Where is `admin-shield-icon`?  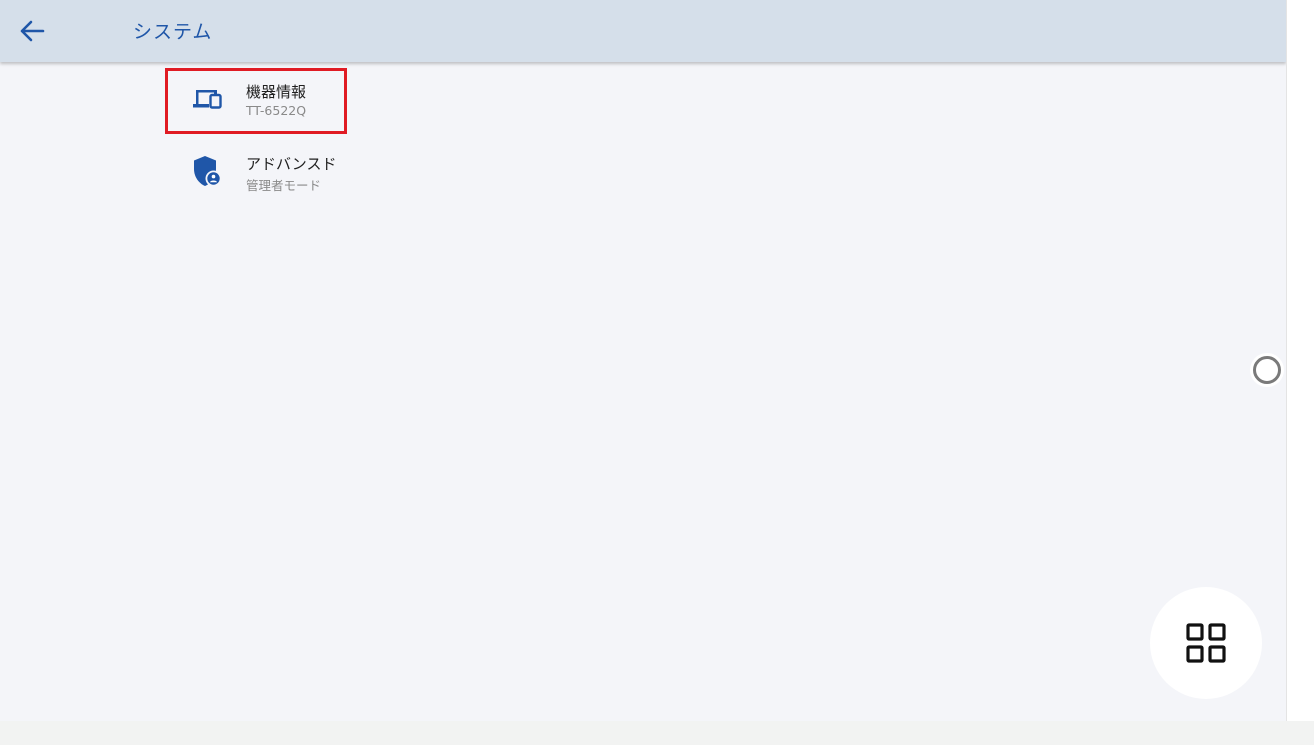
admin-shield-icon is located at coordinates (207, 171).